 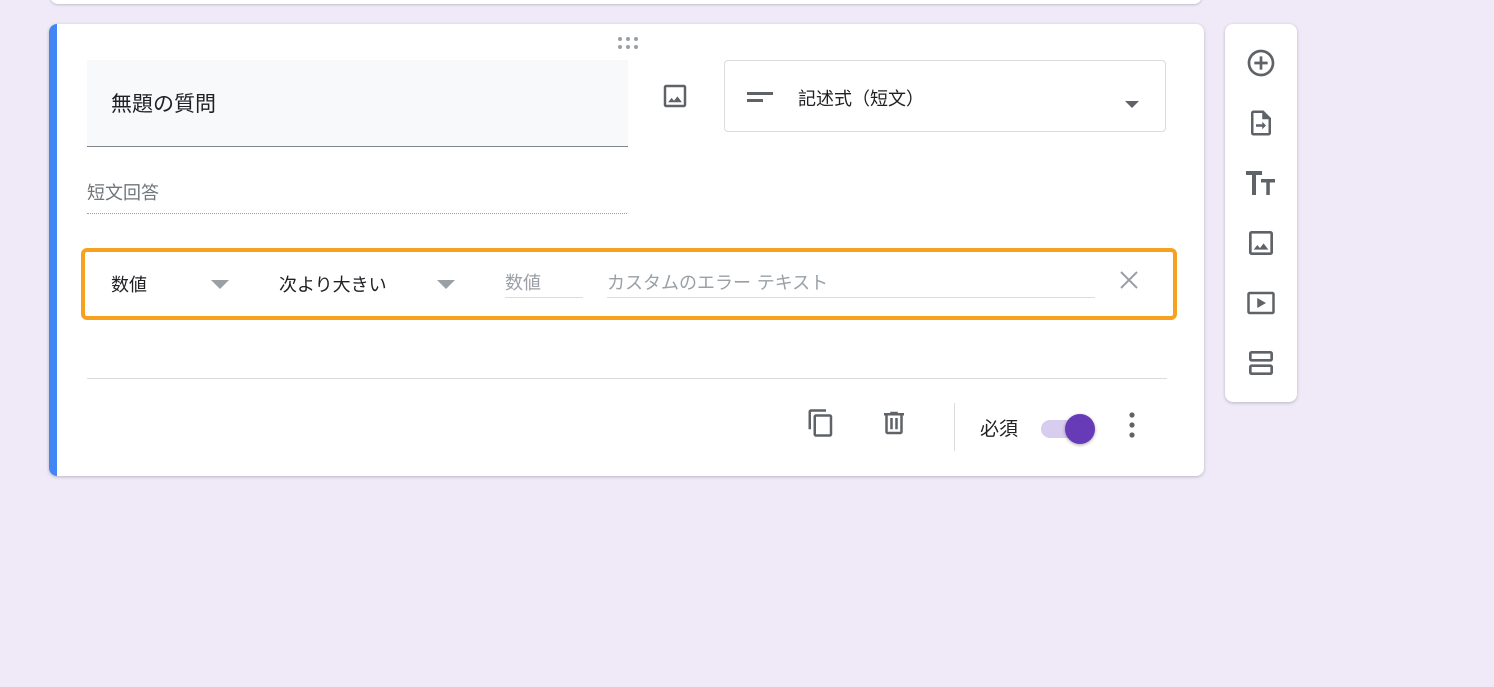 I want to click on delete-icon, so click(x=894, y=425).